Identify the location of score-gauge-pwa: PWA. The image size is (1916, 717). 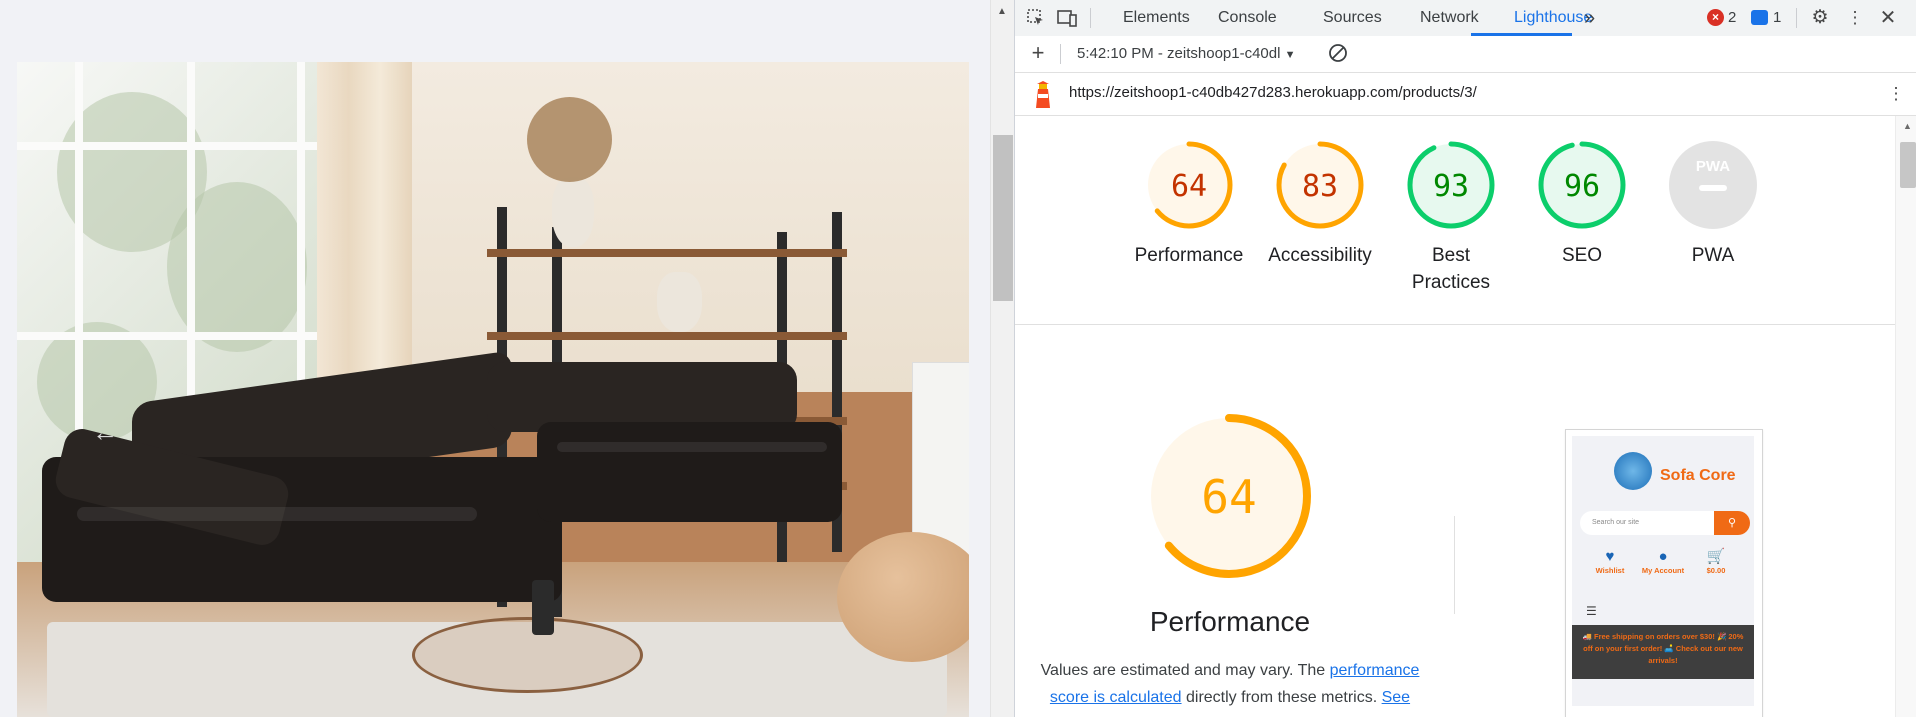
(1713, 185).